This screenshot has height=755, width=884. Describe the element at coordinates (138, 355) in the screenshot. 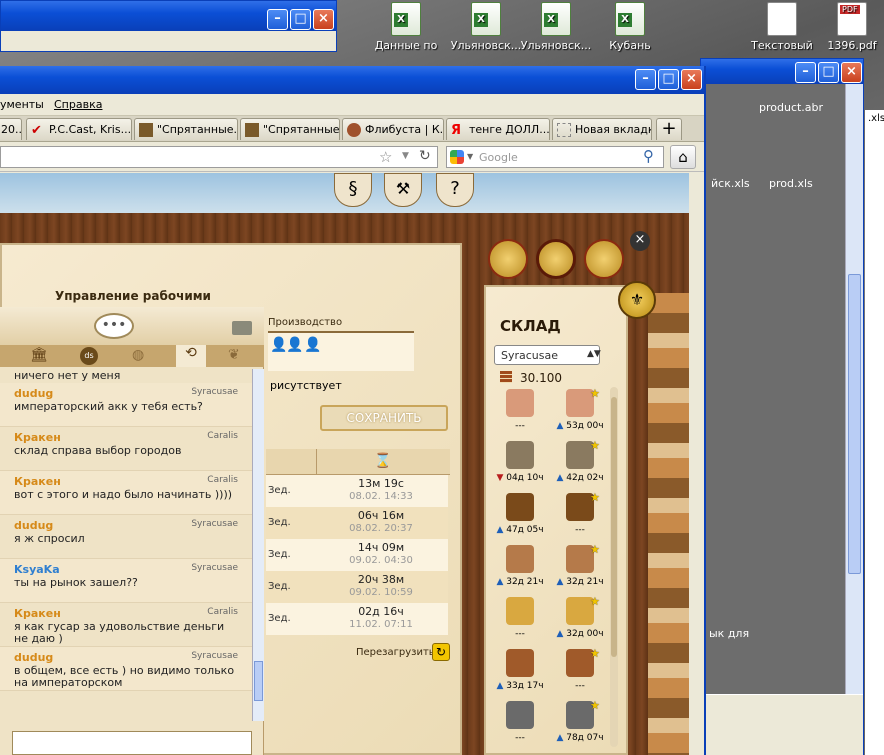

I see `globe-icon: ◍` at that location.